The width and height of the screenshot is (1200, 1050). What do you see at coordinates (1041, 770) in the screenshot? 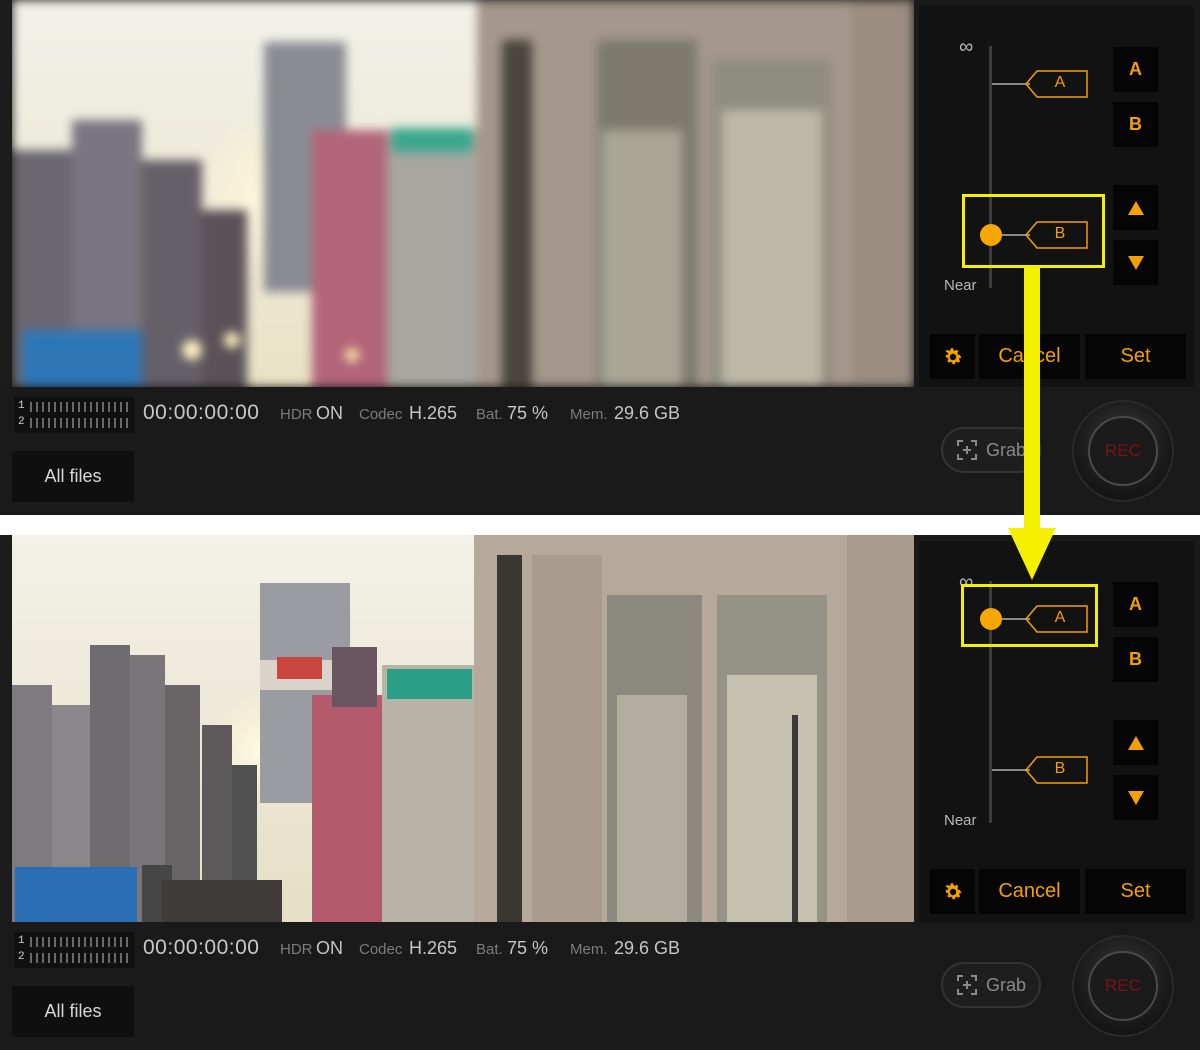
I see `focus-marker-b: B` at bounding box center [1041, 770].